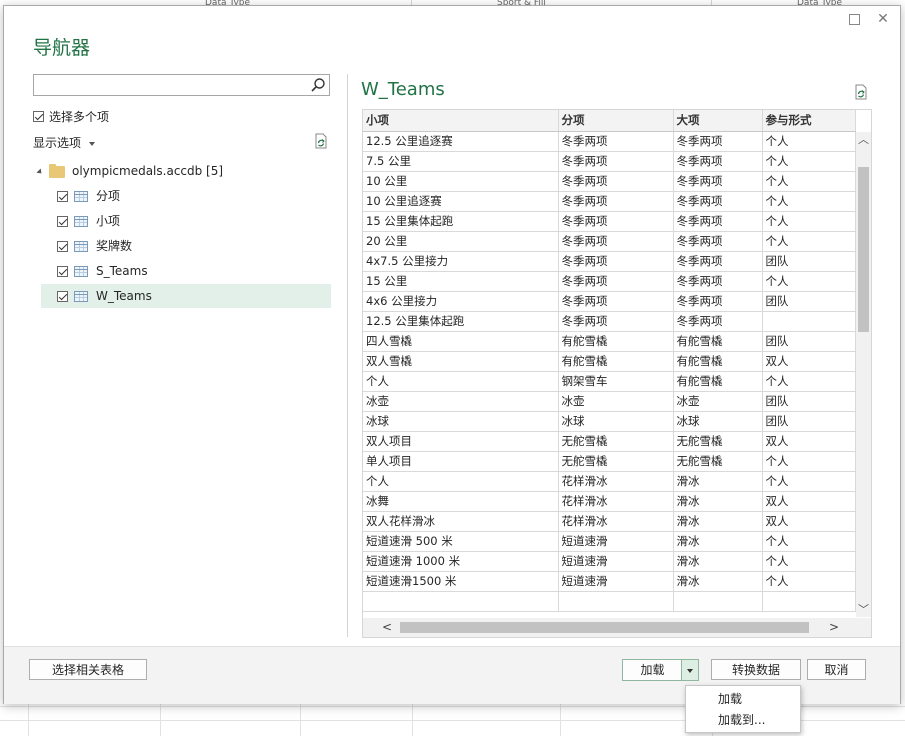  Describe the element at coordinates (347, 355) in the screenshot. I see `pane-divider` at that location.